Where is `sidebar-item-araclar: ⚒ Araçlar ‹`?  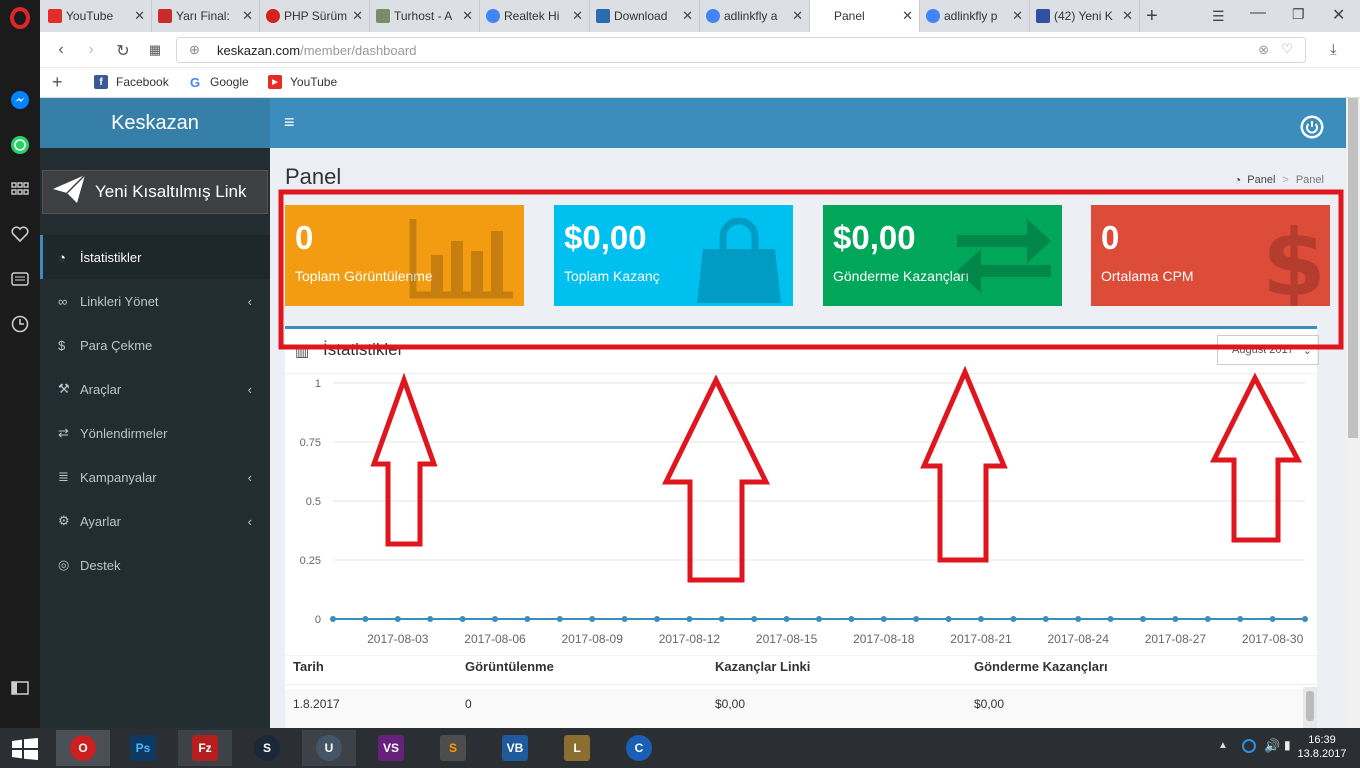 sidebar-item-araclar: ⚒ Araçlar ‹ is located at coordinates (155, 389).